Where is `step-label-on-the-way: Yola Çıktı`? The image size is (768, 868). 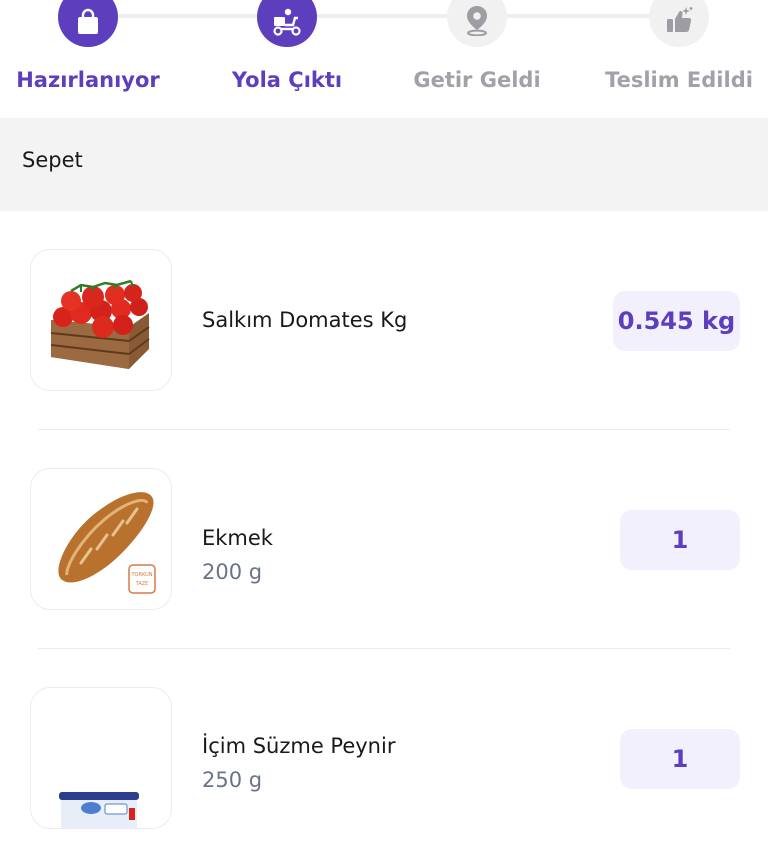
step-label-on-the-way: Yola Çıktı is located at coordinates (287, 80).